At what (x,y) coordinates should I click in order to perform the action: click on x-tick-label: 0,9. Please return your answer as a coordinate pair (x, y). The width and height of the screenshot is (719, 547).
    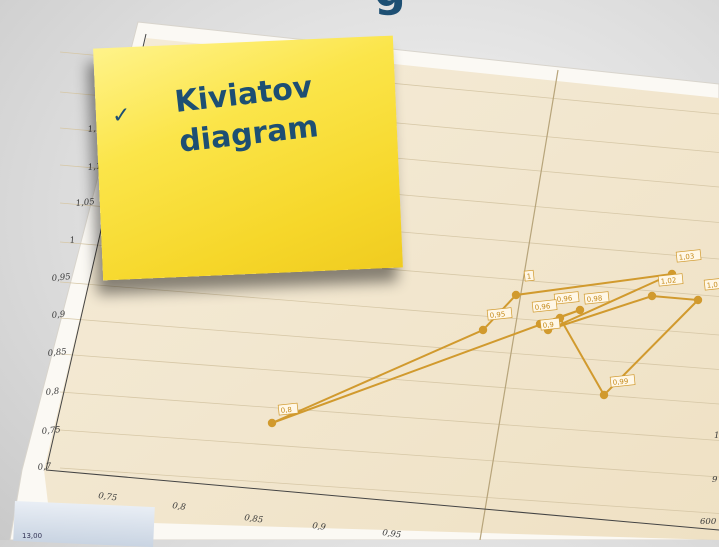
    Looking at the image, I should click on (319, 527).